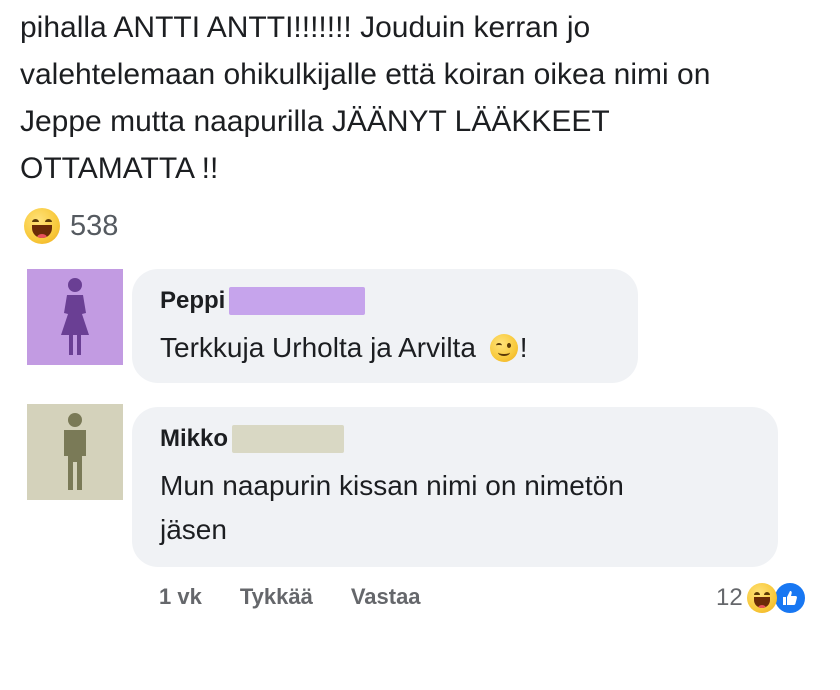 The image size is (840, 690). Describe the element at coordinates (344, 347) in the screenshot. I see `comment-text: Terkkuja Urholta ja Arvilta !` at that location.